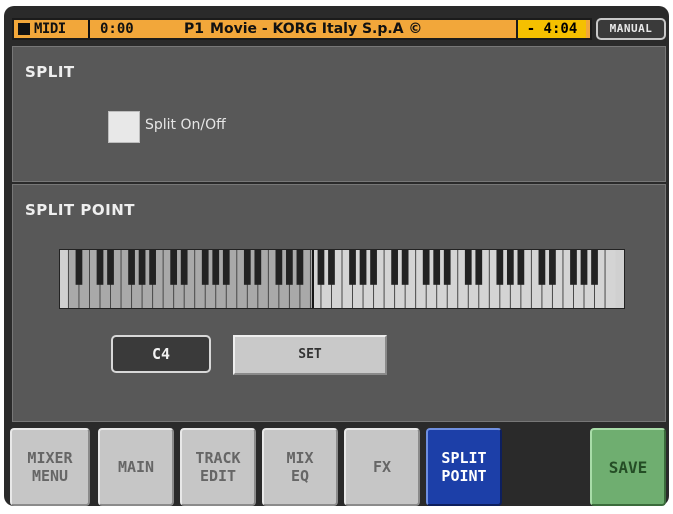 The image size is (673, 514). What do you see at coordinates (124, 127) in the screenshot?
I see `split-checkbox` at bounding box center [124, 127].